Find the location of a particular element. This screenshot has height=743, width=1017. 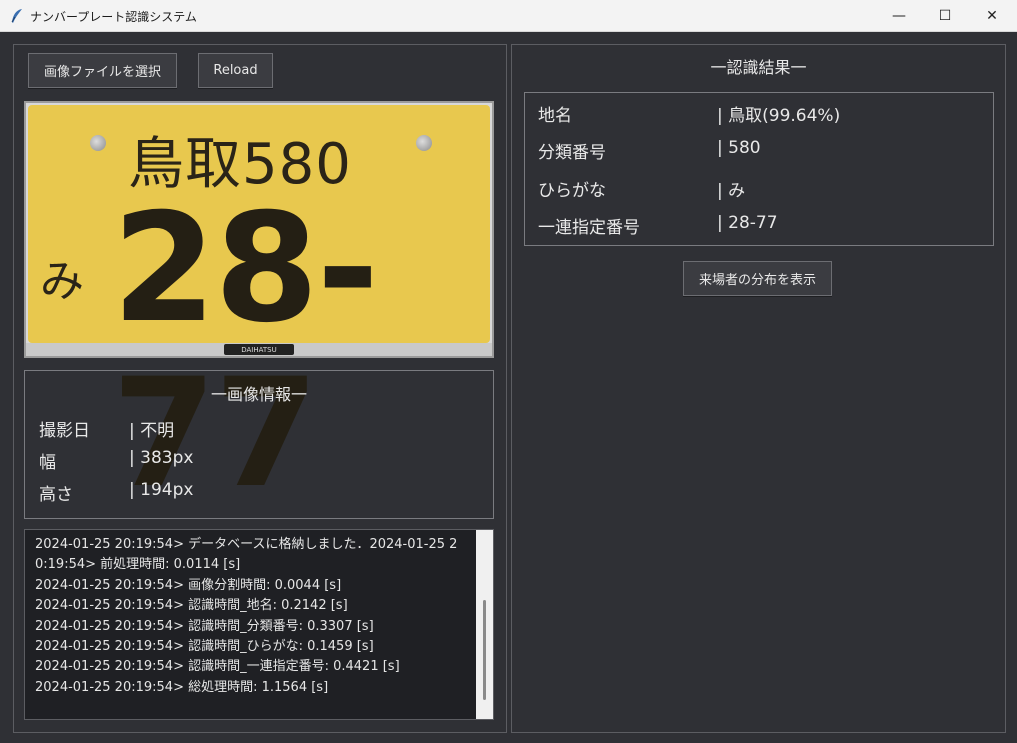

brand-badge: DAIHATSU is located at coordinates (259, 349).